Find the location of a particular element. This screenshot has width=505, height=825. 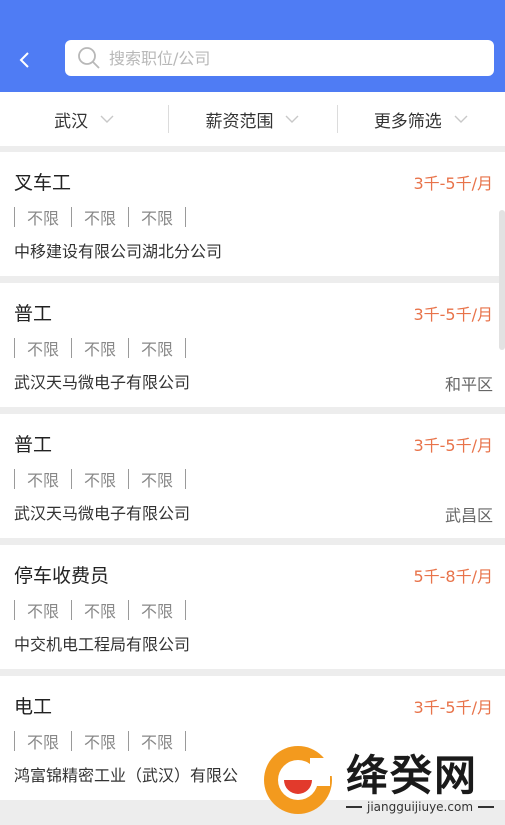

scrollbar is located at coordinates (502, 280).